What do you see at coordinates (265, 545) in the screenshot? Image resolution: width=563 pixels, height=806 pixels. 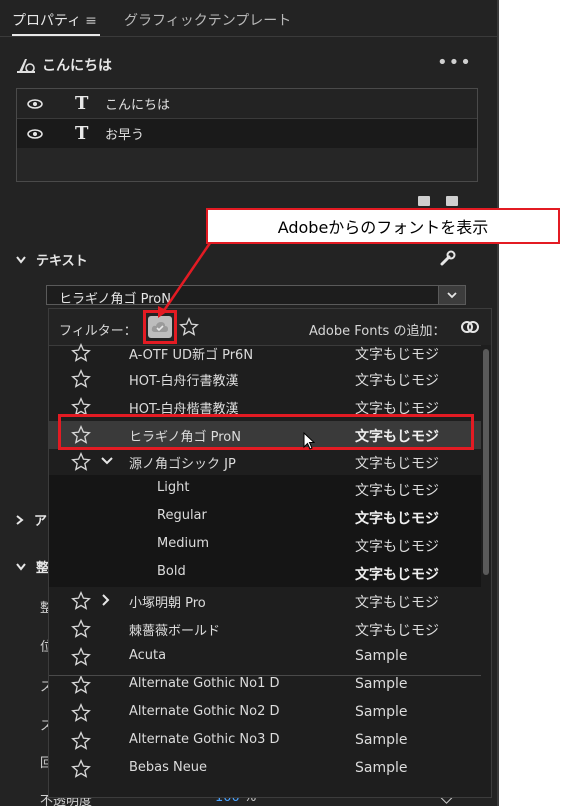 I see `font-list-item: Medium 文字もじモジ` at bounding box center [265, 545].